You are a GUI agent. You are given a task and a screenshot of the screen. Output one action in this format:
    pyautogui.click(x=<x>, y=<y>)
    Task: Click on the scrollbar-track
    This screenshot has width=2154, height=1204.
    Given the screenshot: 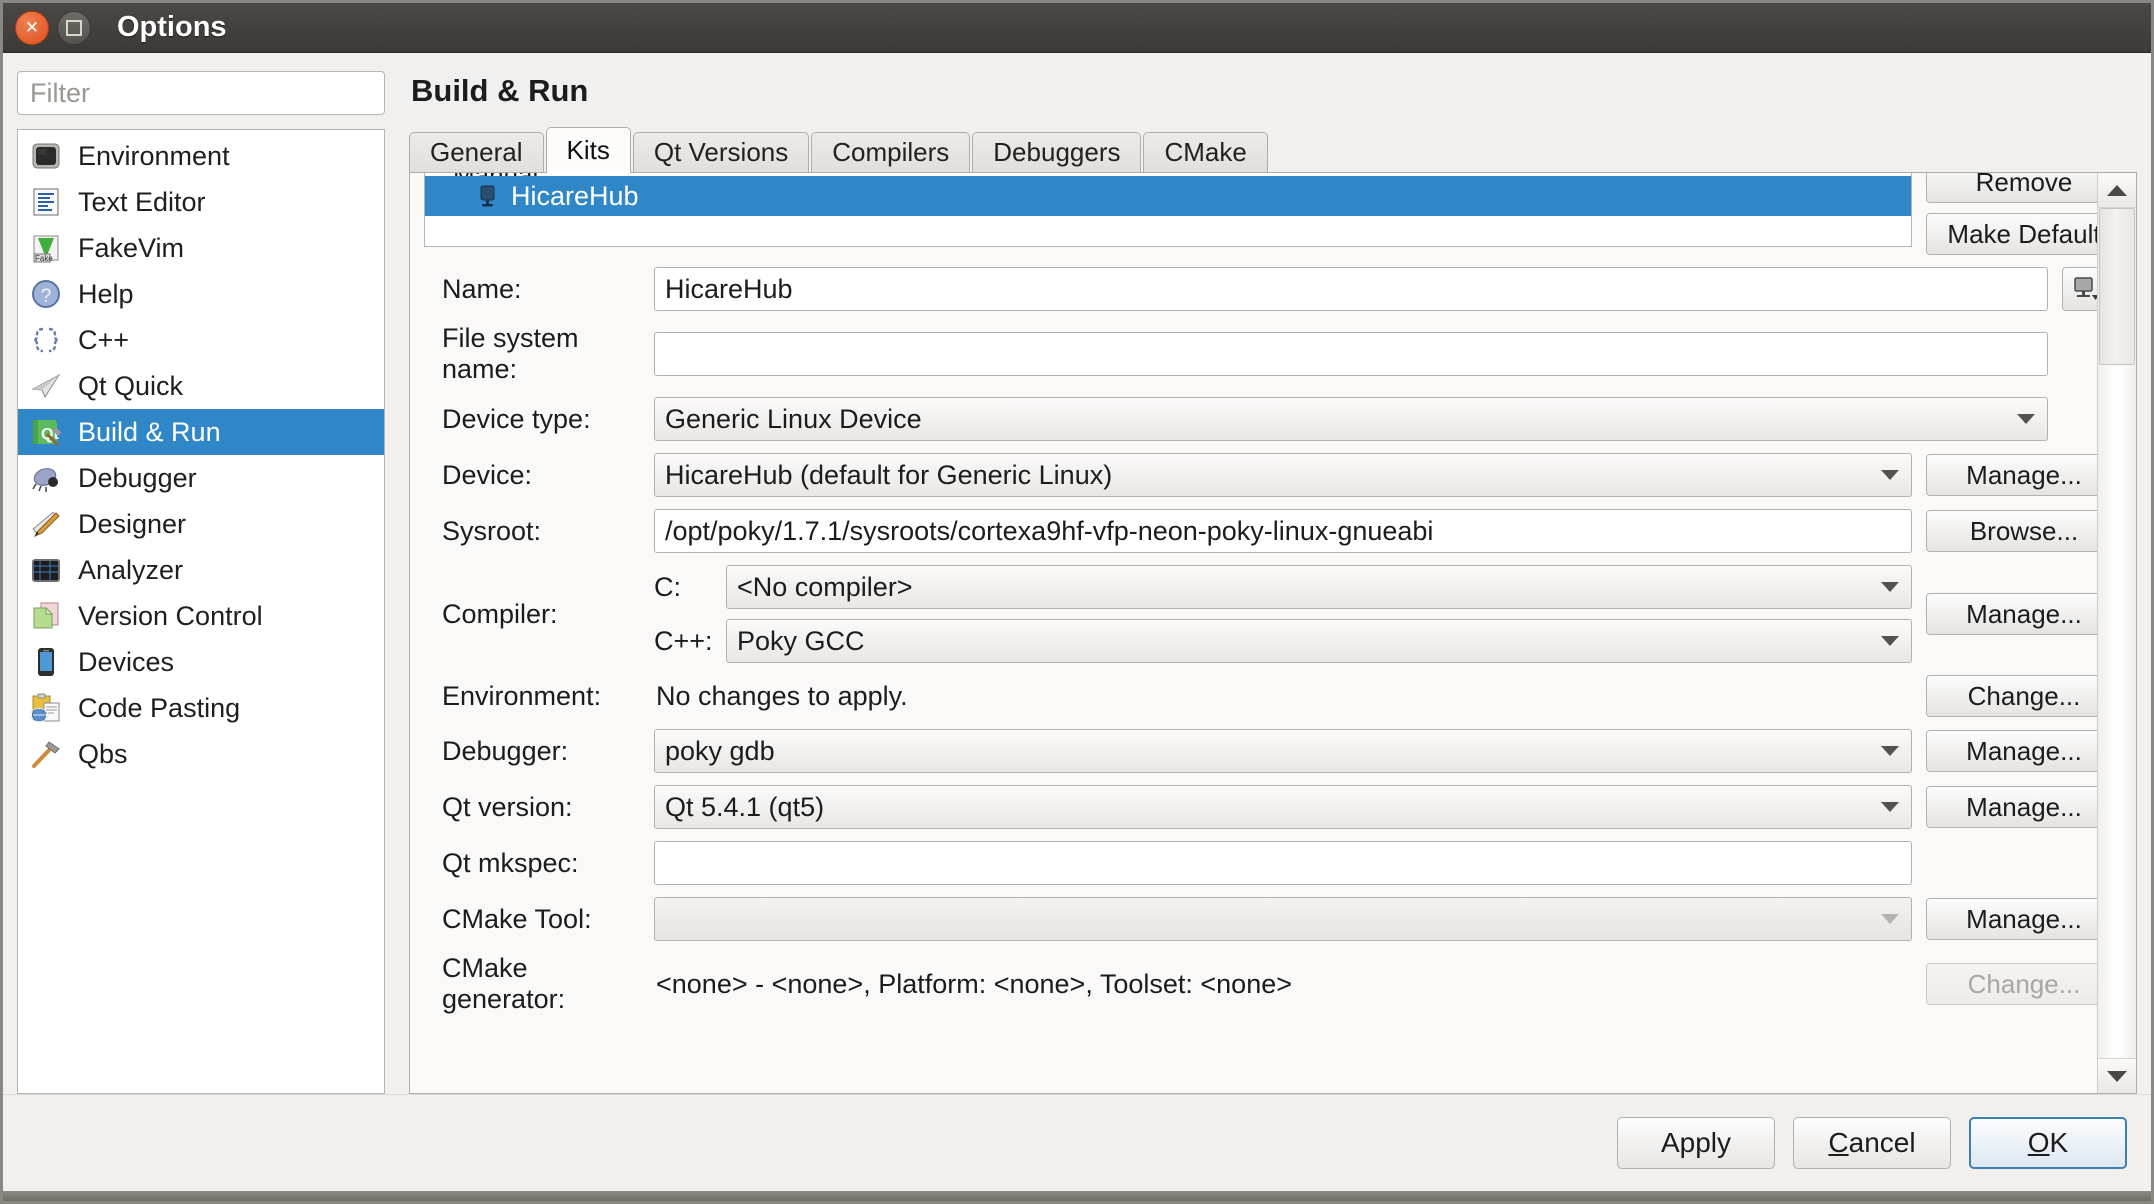 What is the action you would take?
    pyautogui.click(x=2117, y=633)
    